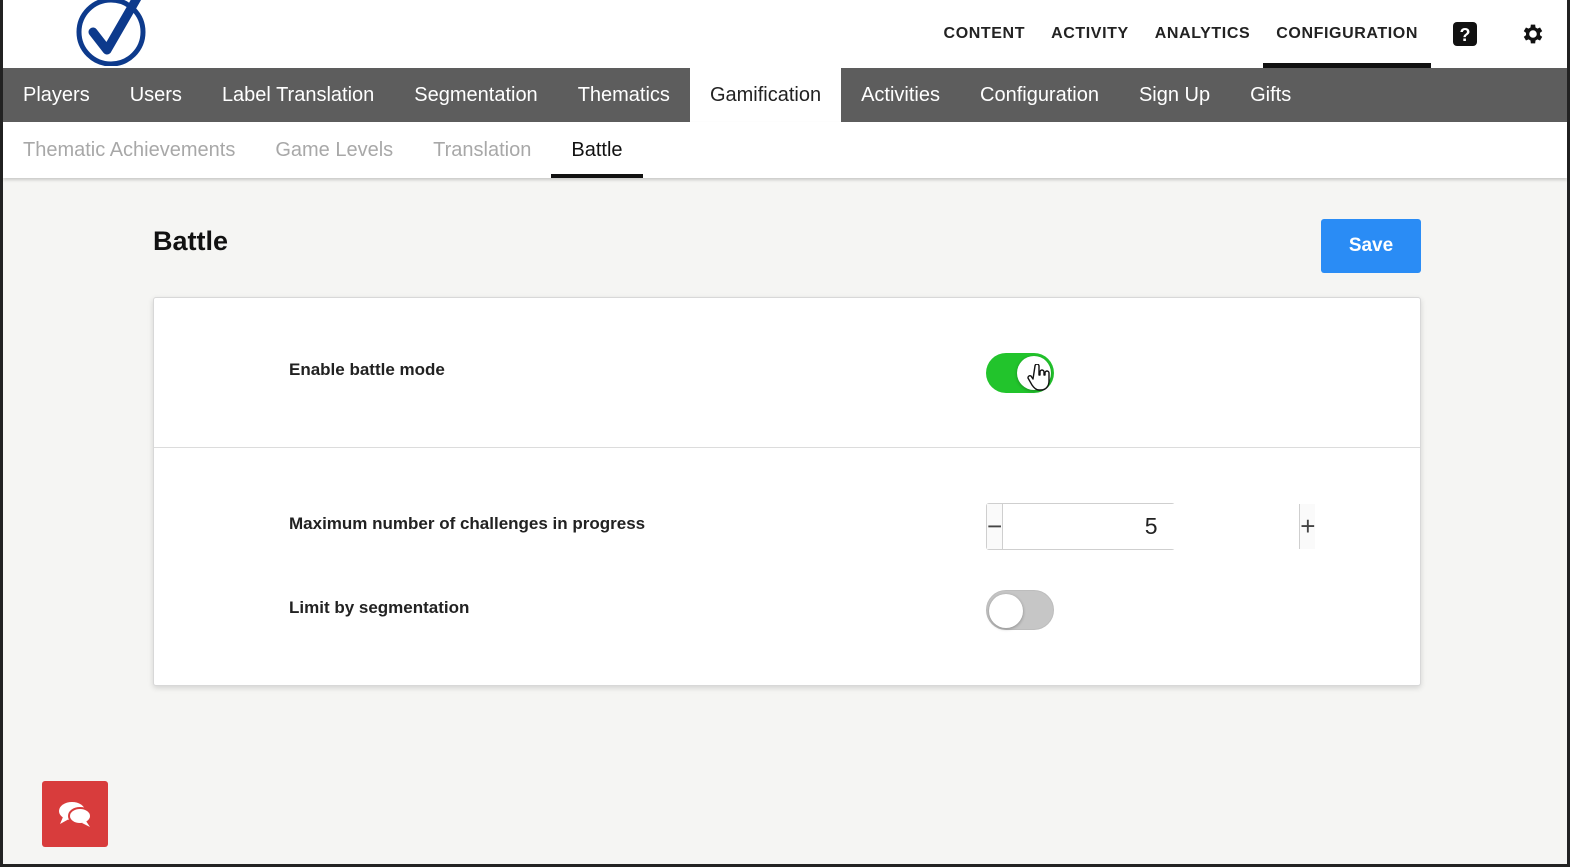 This screenshot has width=1570, height=867. I want to click on limit-by-segmentation-toggle, so click(1020, 610).